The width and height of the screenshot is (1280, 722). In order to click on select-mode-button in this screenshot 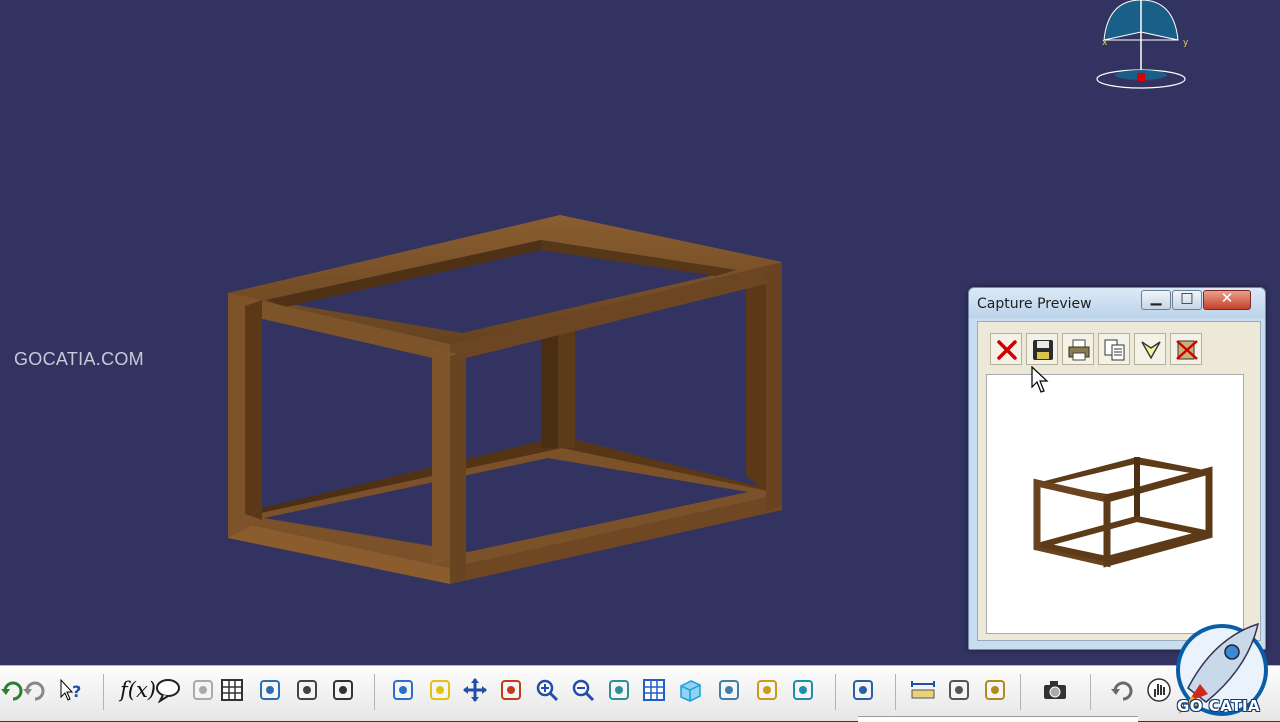, I will do `click(1150, 349)`.